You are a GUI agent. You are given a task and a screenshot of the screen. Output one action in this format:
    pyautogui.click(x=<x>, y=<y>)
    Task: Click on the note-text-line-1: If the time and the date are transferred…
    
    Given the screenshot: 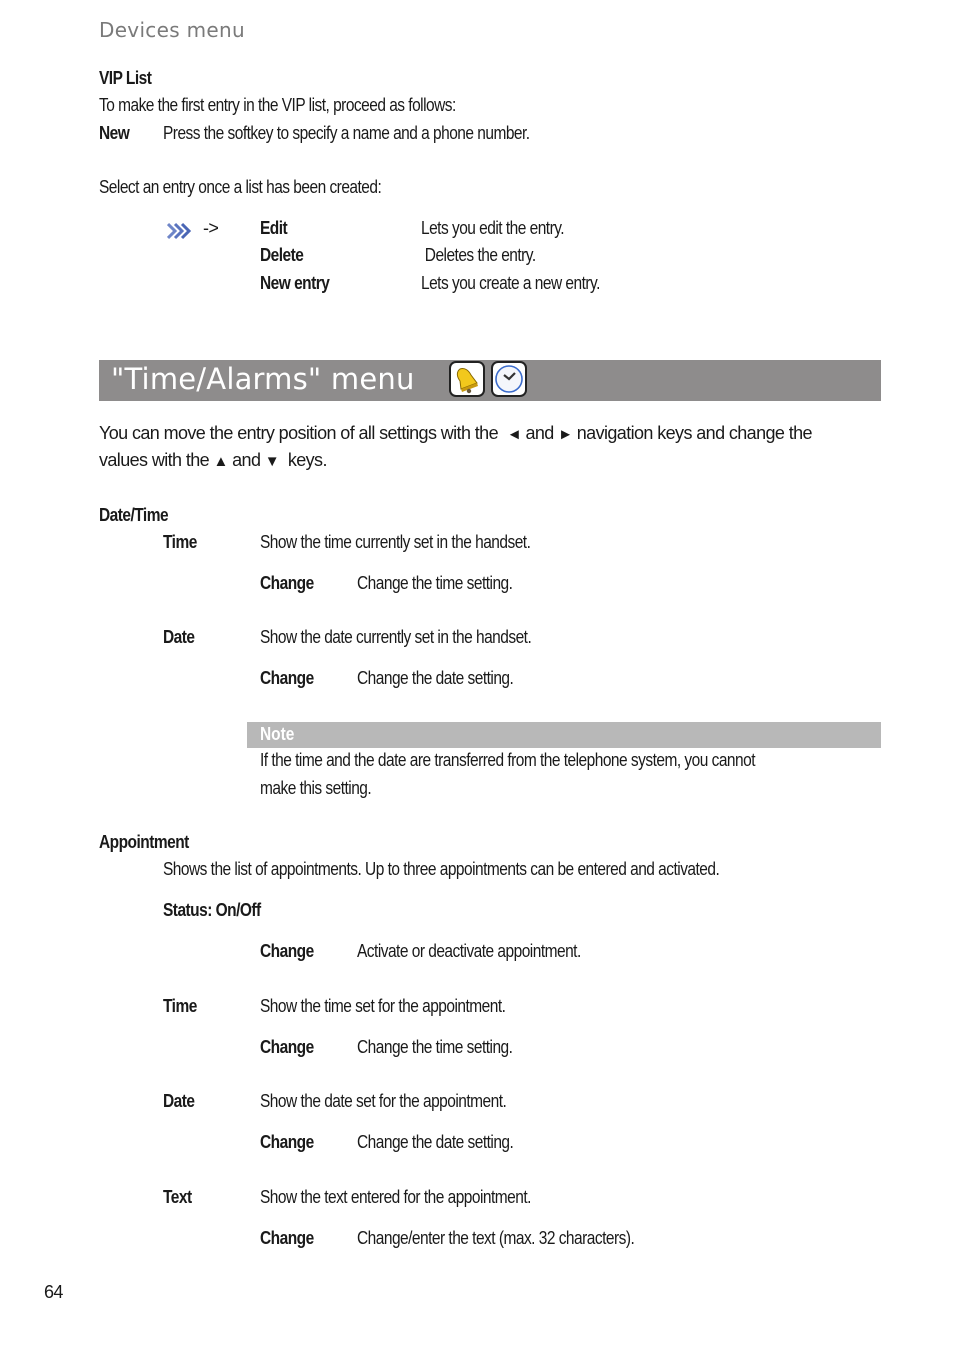 What is the action you would take?
    pyautogui.click(x=507, y=760)
    